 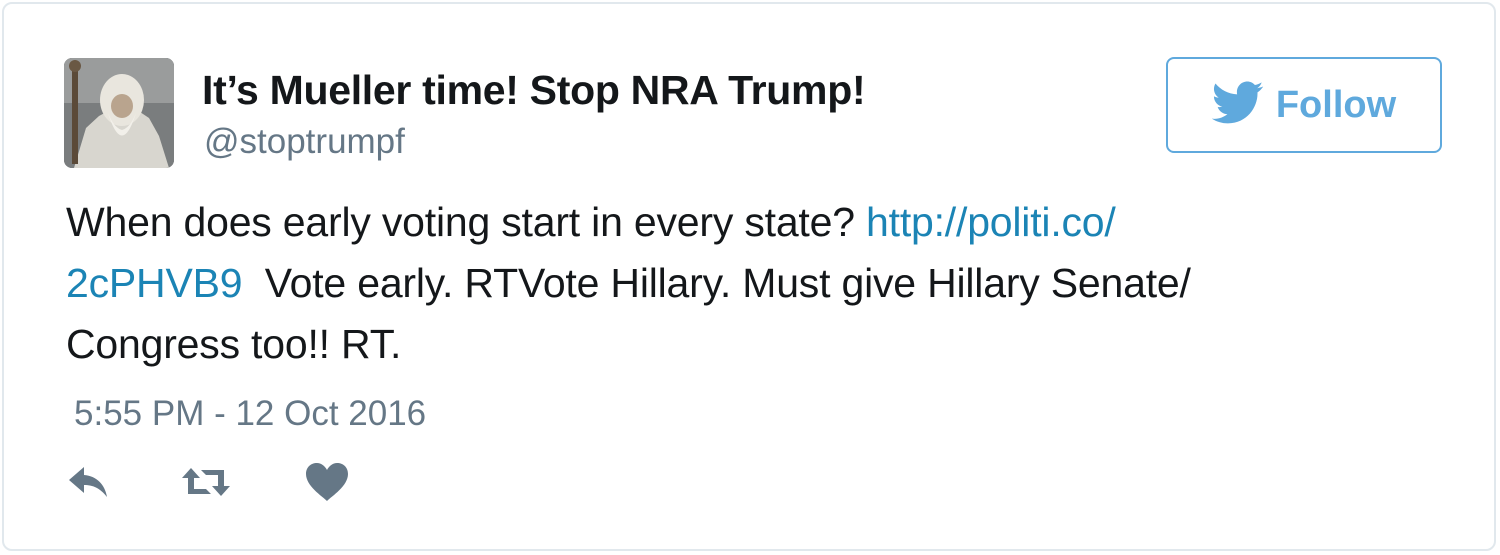 I want to click on reply-icon, so click(x=88, y=482).